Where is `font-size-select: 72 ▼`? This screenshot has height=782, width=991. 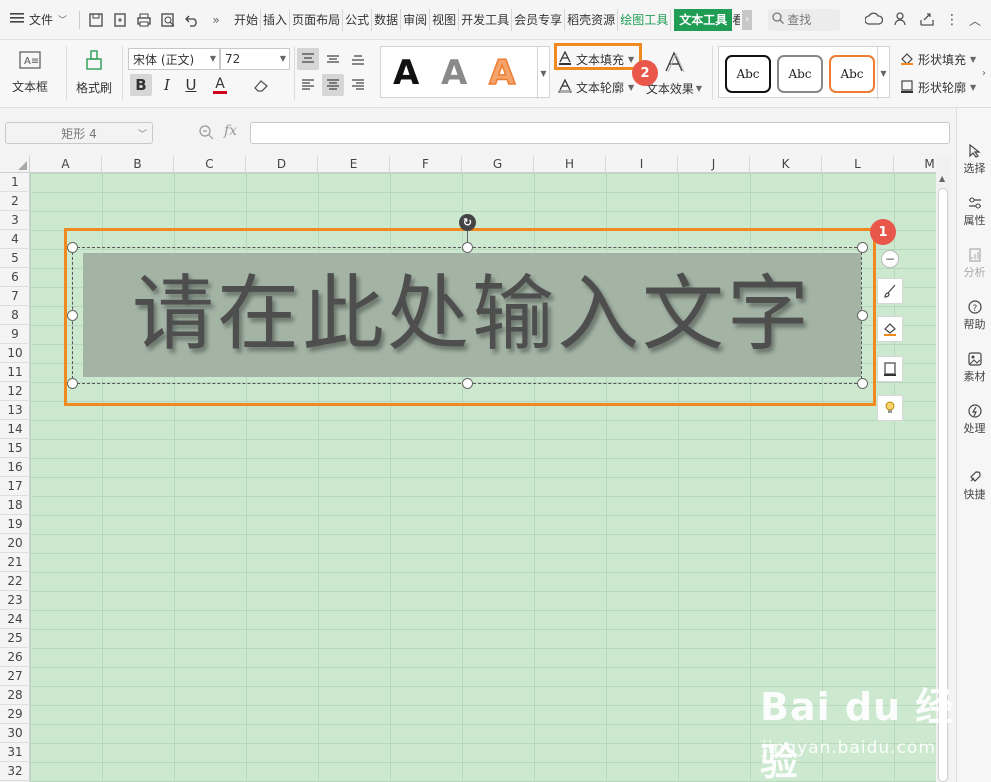 font-size-select: 72 ▼ is located at coordinates (255, 59).